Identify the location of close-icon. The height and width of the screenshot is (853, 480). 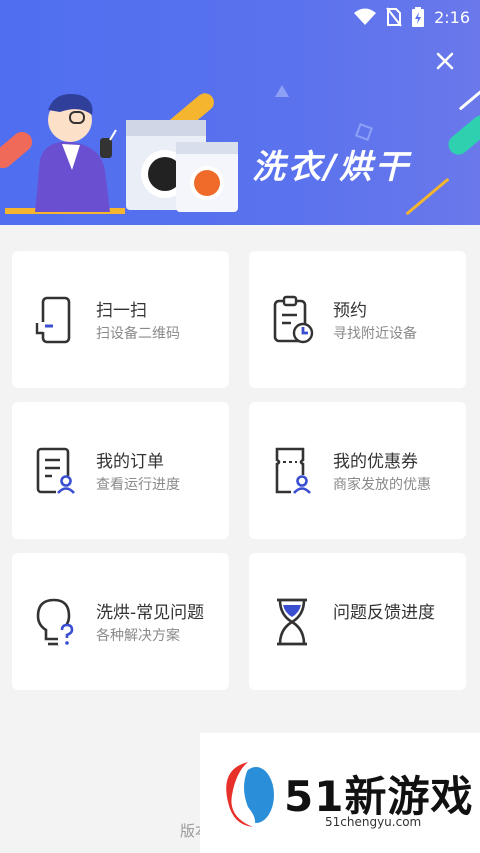
(445, 61).